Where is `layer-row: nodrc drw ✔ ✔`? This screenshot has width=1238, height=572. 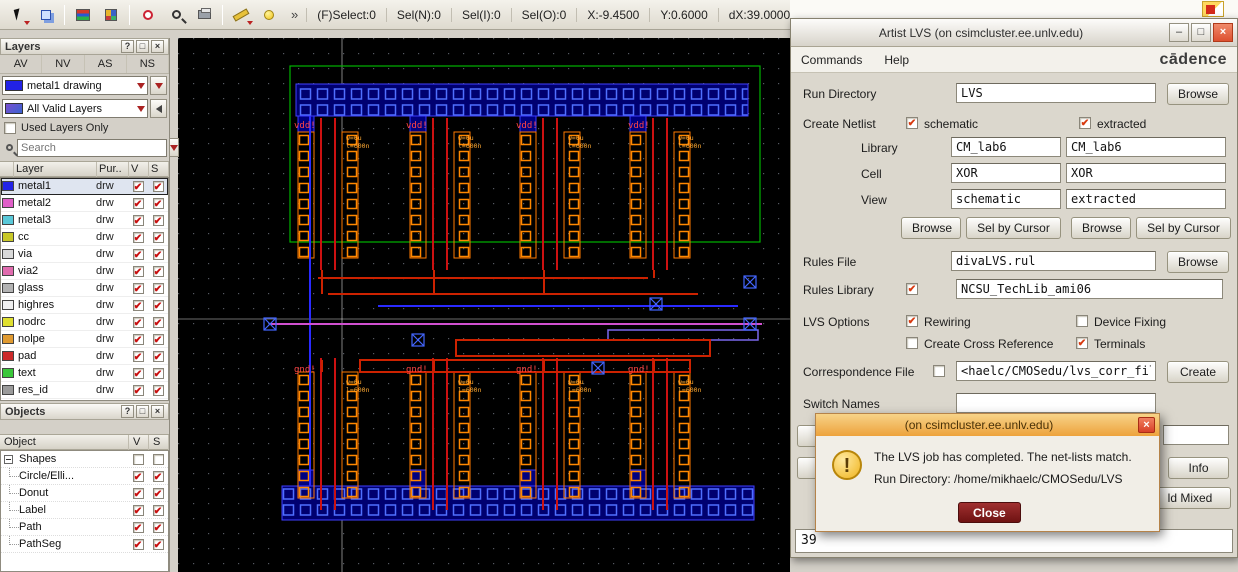 layer-row: nodrc drw ✔ ✔ is located at coordinates (84, 322).